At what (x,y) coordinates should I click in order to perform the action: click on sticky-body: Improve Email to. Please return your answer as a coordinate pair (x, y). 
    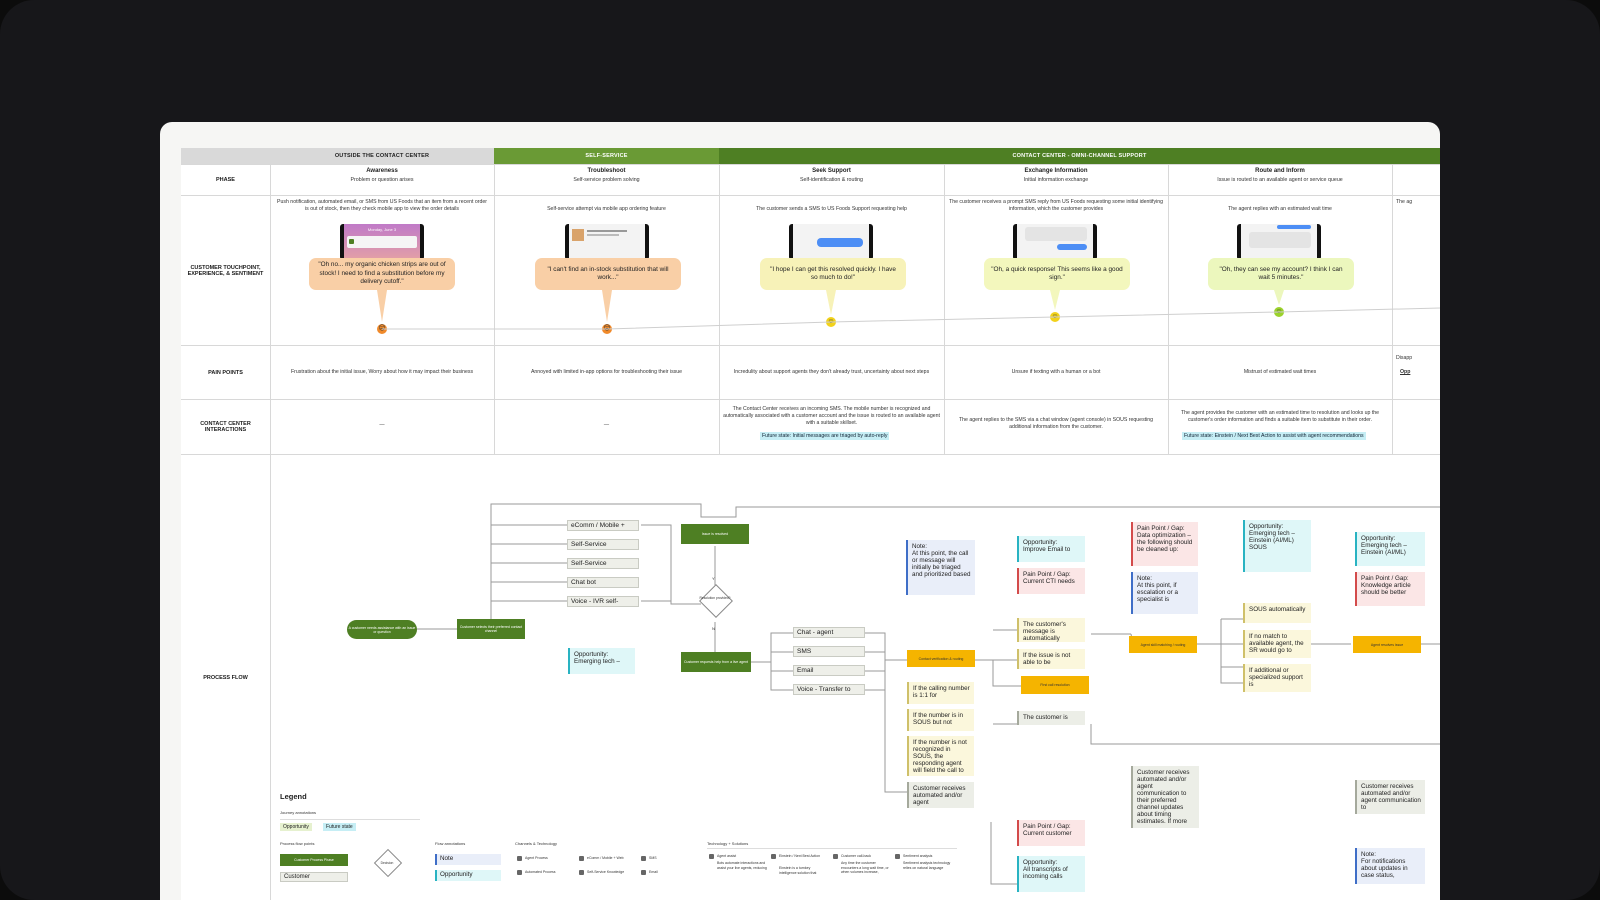
    Looking at the image, I should click on (1047, 549).